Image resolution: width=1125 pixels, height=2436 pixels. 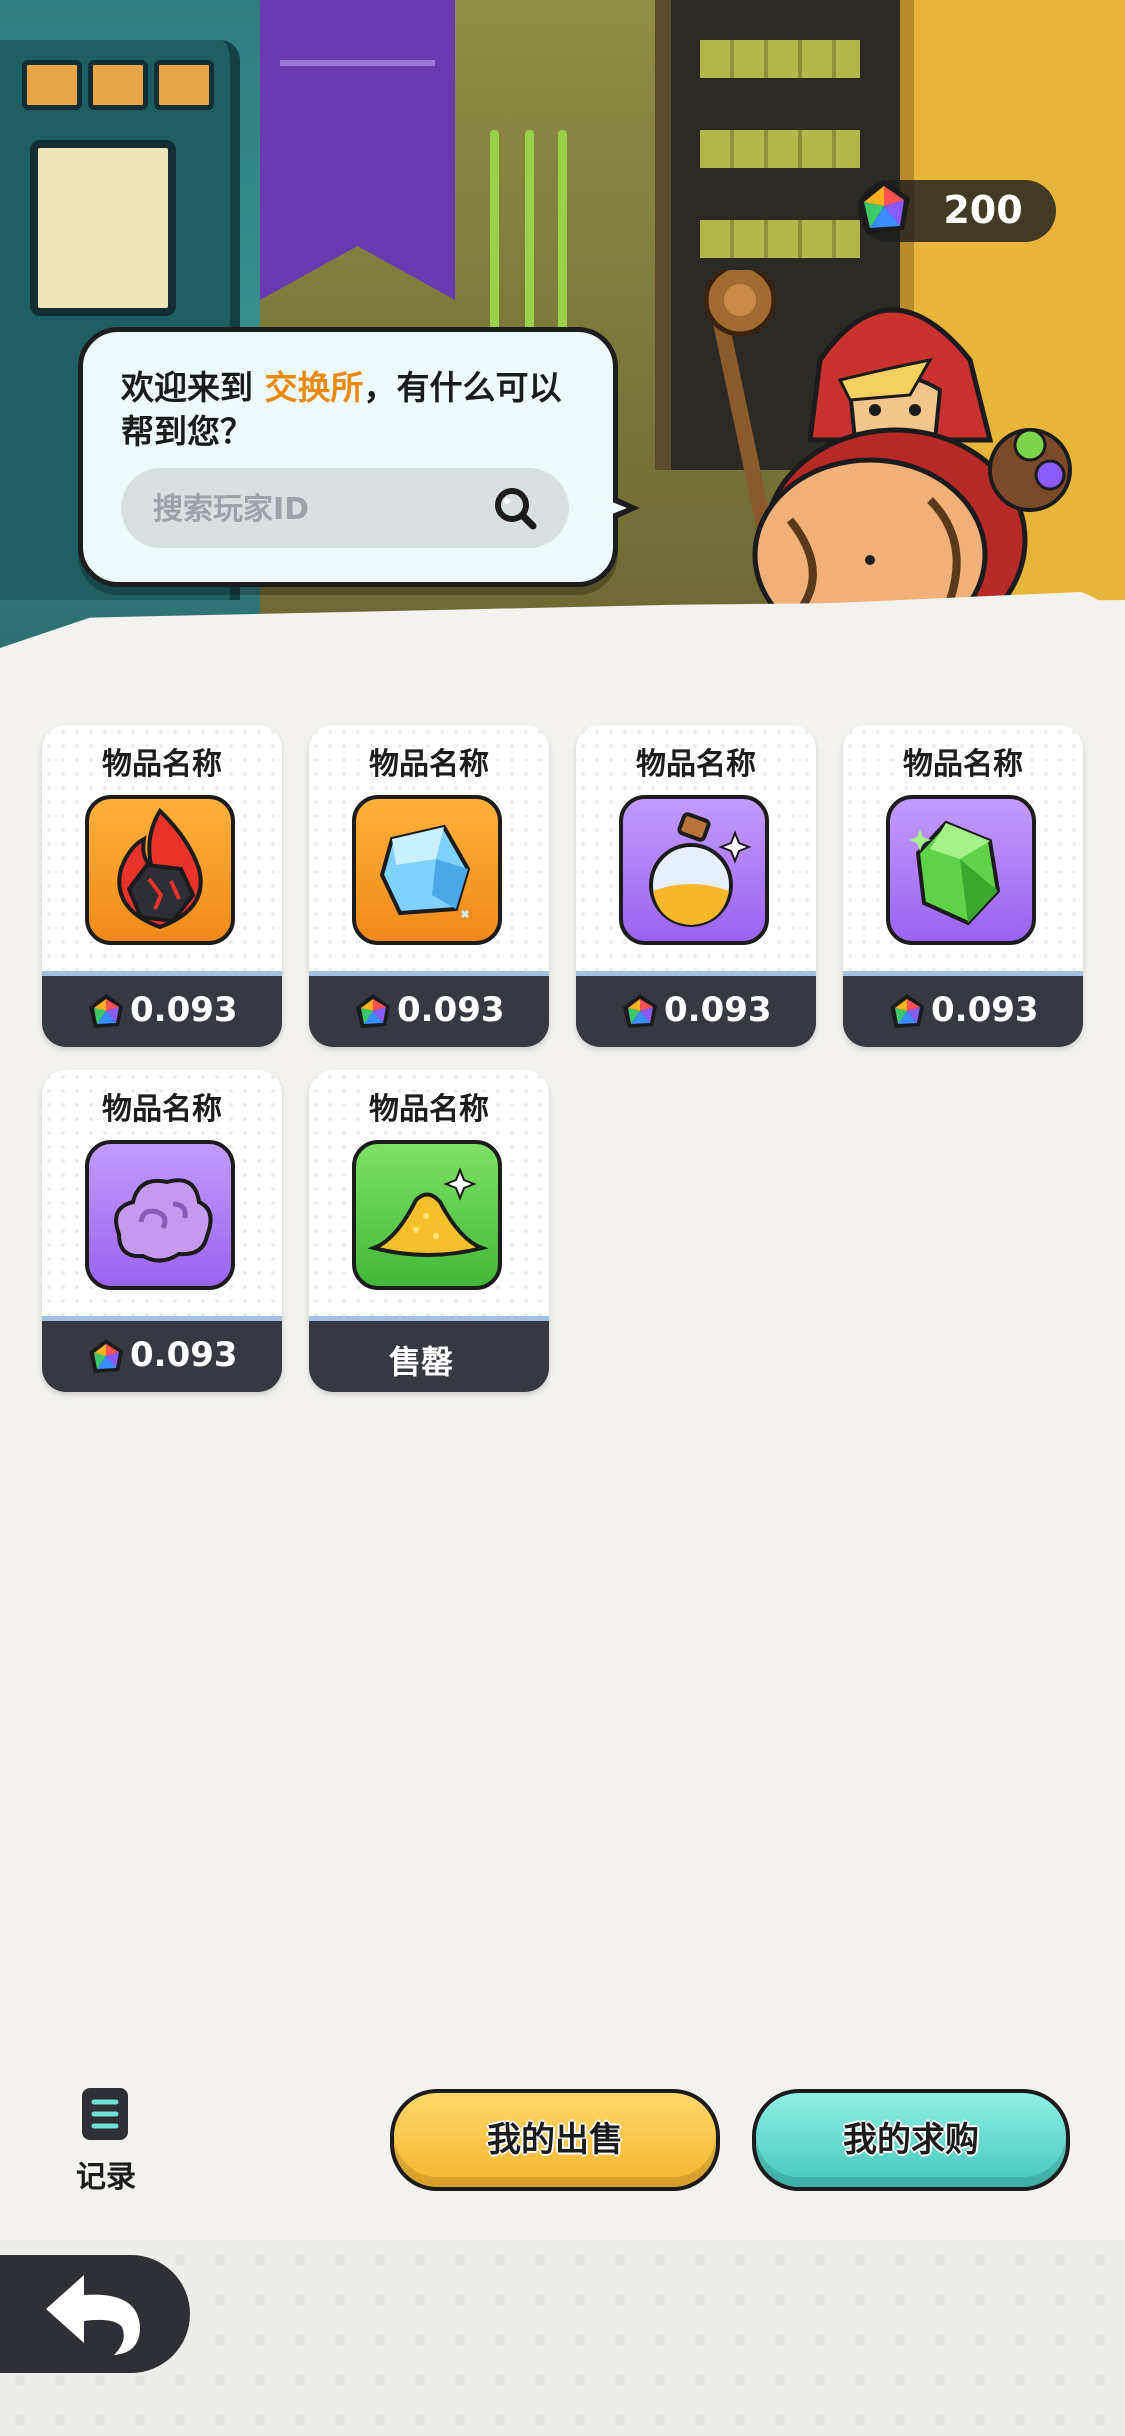 What do you see at coordinates (911, 2140) in the screenshot?
I see `my-buy-button: 我的求购` at bounding box center [911, 2140].